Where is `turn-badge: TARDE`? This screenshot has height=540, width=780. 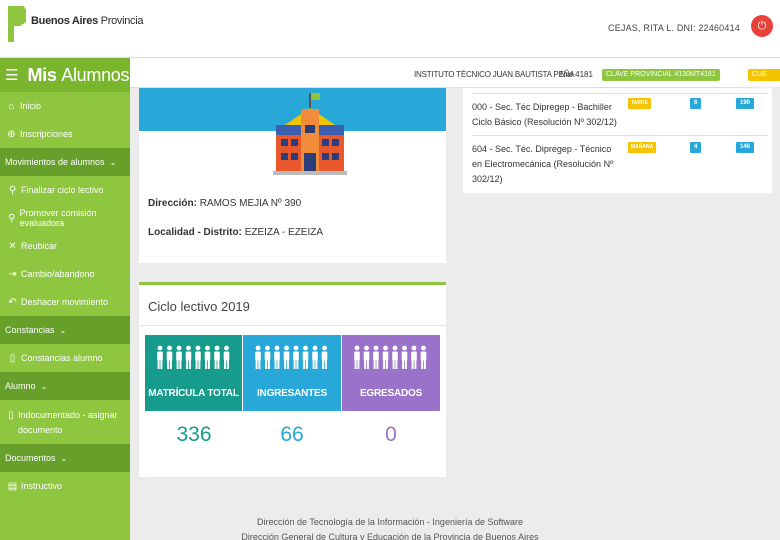
turn-badge: TARDE is located at coordinates (639, 103).